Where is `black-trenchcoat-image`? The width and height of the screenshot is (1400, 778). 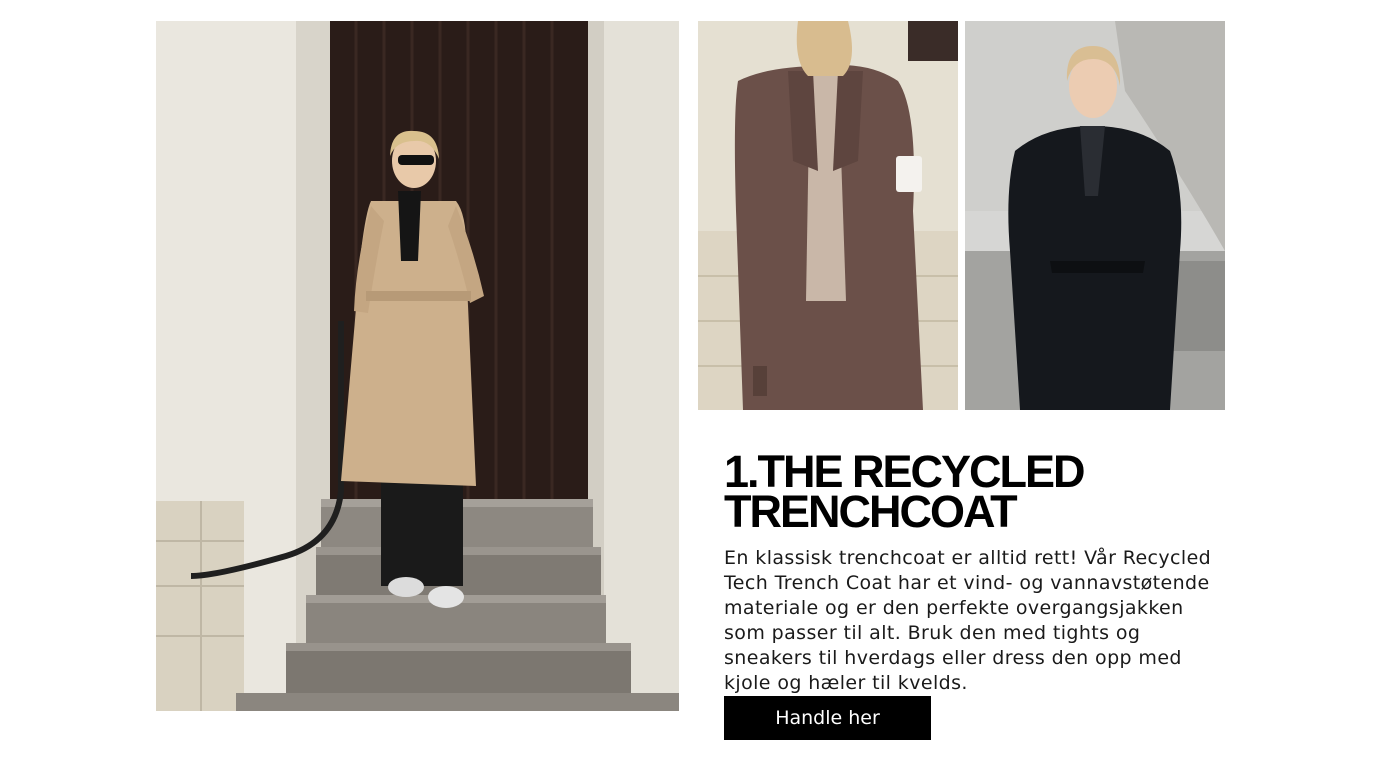
black-trenchcoat-image is located at coordinates (1095, 215).